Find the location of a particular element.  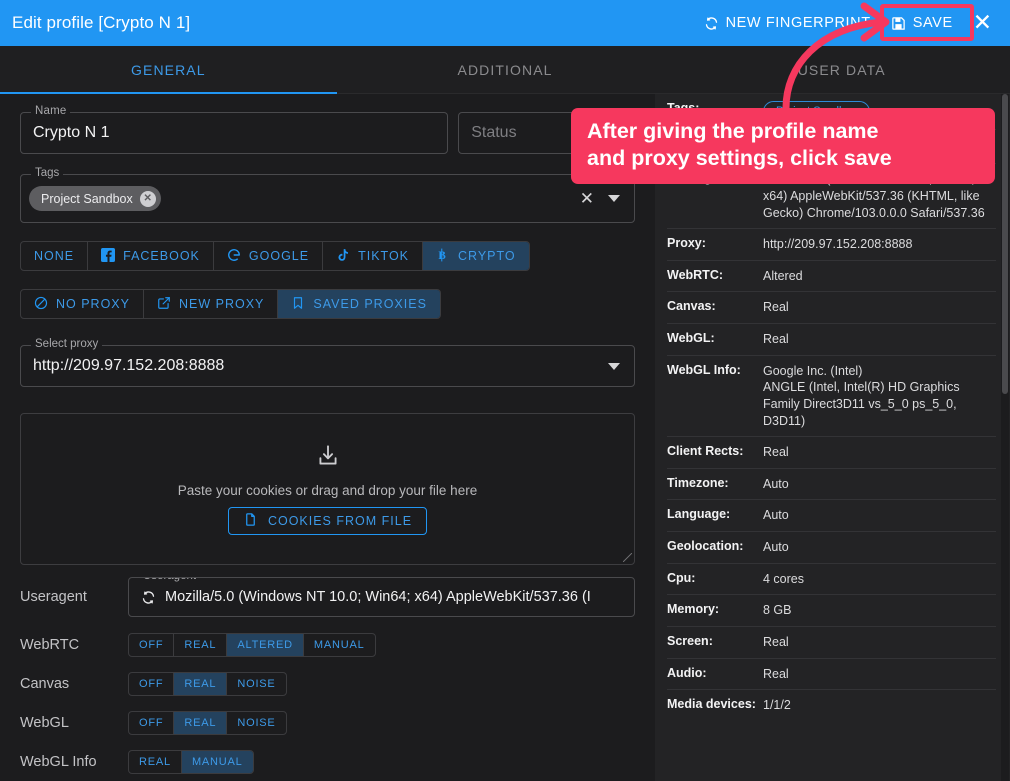

webrtc-option-off: OFF is located at coordinates (152, 644).